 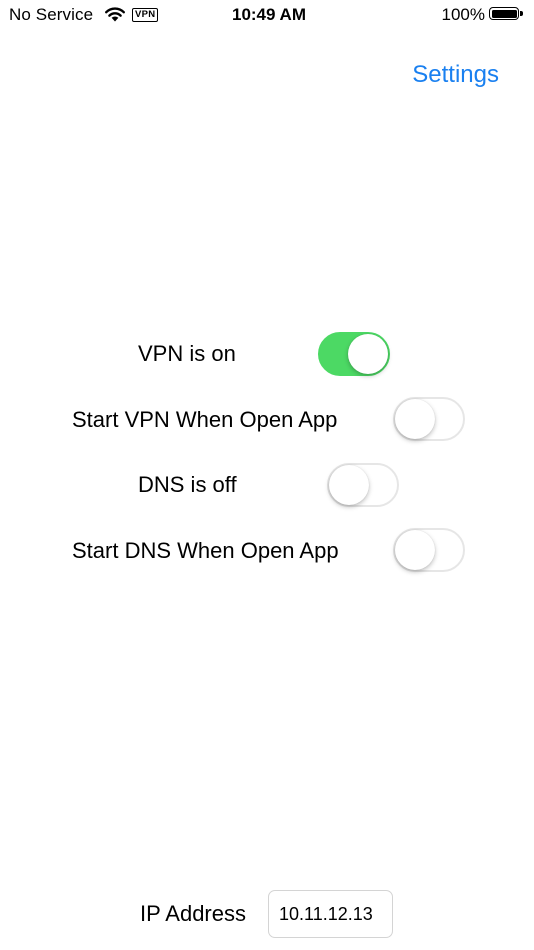 I want to click on dns-status-label: DNS is off, so click(x=187, y=484).